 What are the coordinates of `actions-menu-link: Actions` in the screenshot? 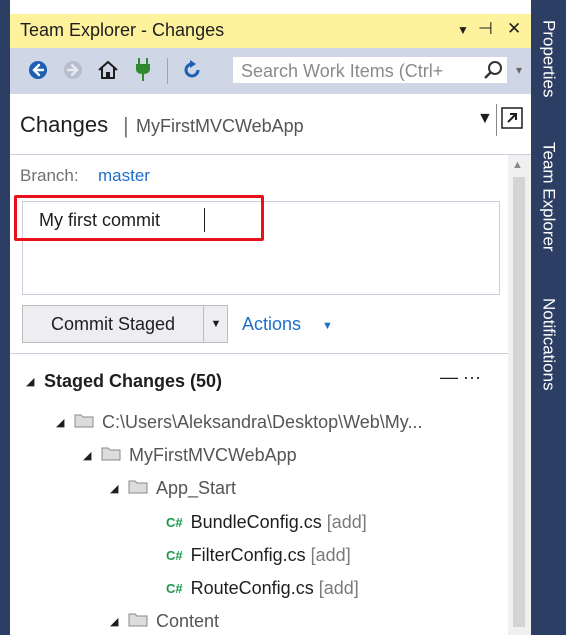 It's located at (271, 324).